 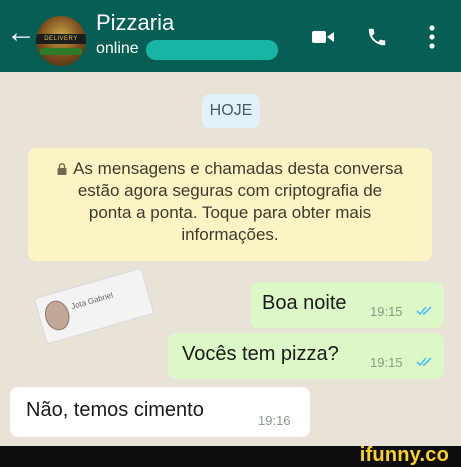 What do you see at coordinates (117, 48) in the screenshot?
I see `contact-status: online` at bounding box center [117, 48].